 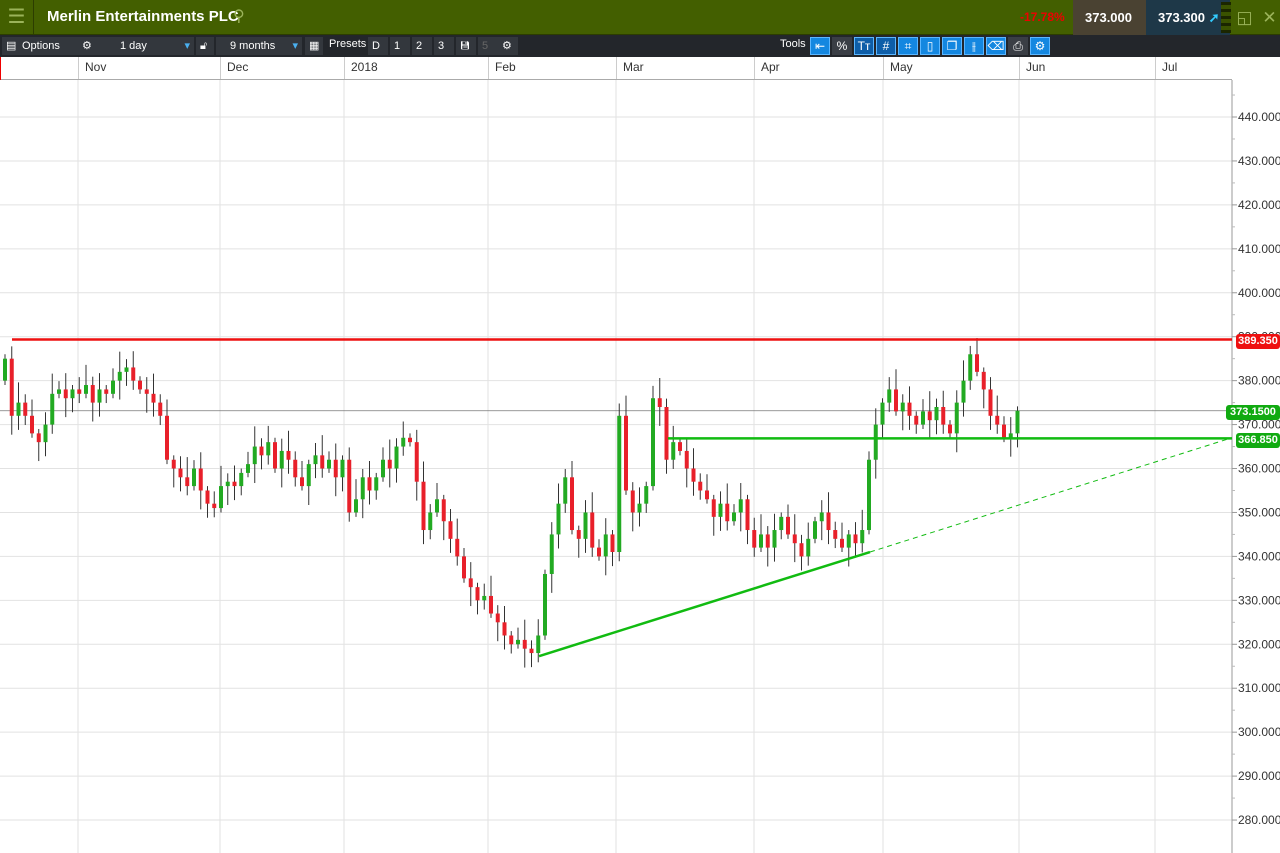 I want to click on y-tick-label: 360.000, so click(x=1259, y=469).